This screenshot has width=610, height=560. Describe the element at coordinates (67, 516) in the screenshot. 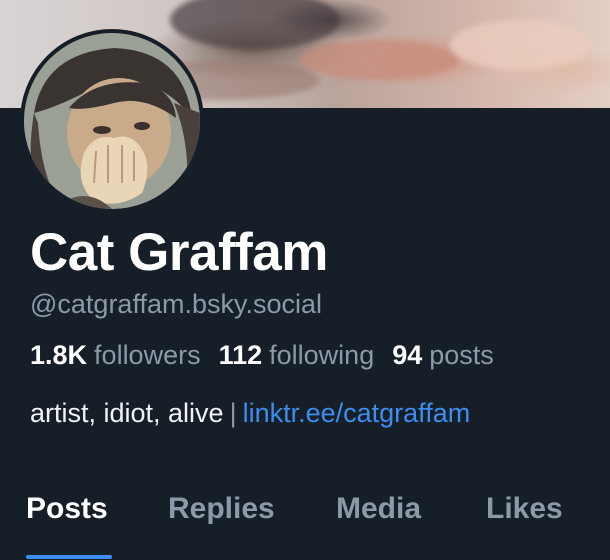

I see `tab-posts: Posts` at that location.